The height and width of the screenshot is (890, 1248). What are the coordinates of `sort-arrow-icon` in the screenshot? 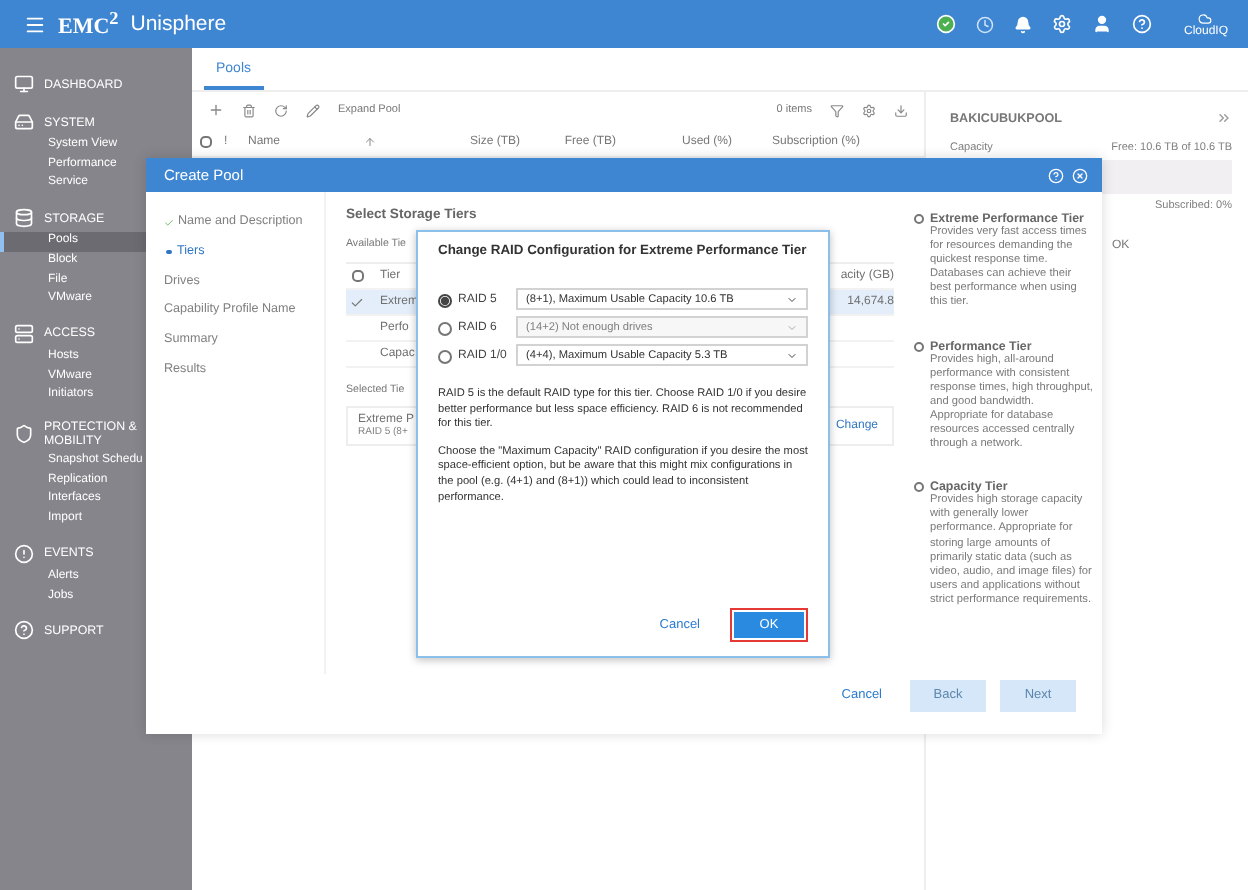 It's located at (370, 142).